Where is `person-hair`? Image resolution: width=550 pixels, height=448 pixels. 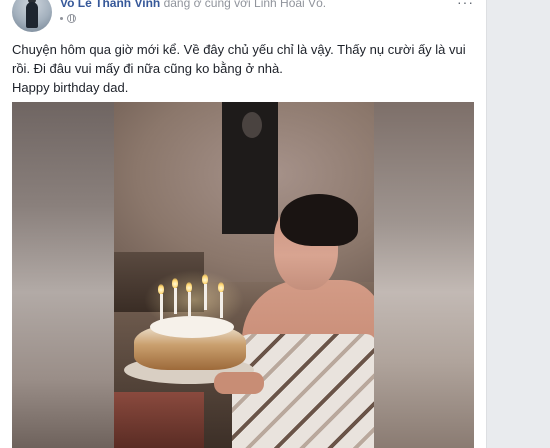 person-hair is located at coordinates (319, 220).